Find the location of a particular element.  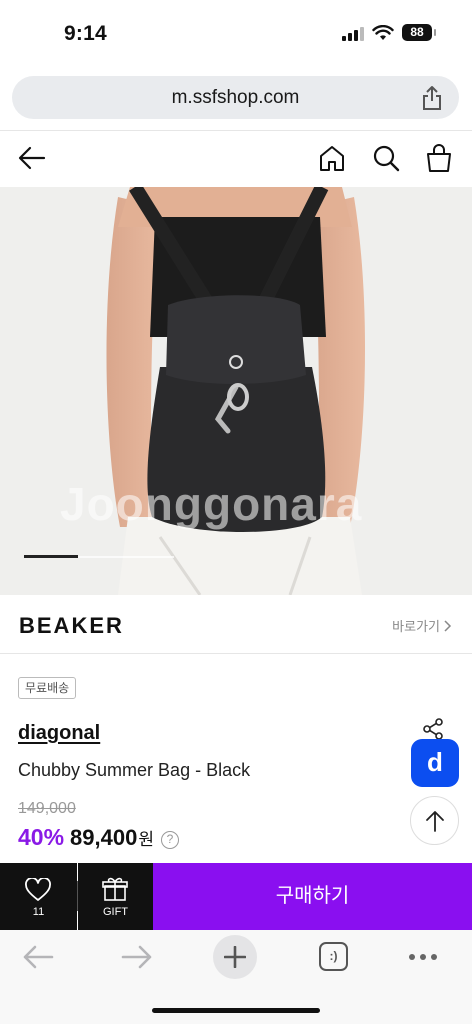

browser-back-icon is located at coordinates (38, 957).